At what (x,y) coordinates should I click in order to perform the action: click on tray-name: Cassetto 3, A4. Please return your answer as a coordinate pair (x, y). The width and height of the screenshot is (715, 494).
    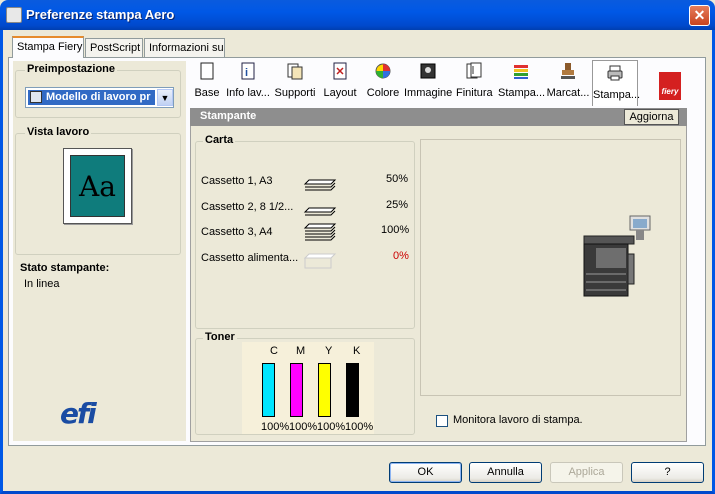
    Looking at the image, I should click on (237, 232).